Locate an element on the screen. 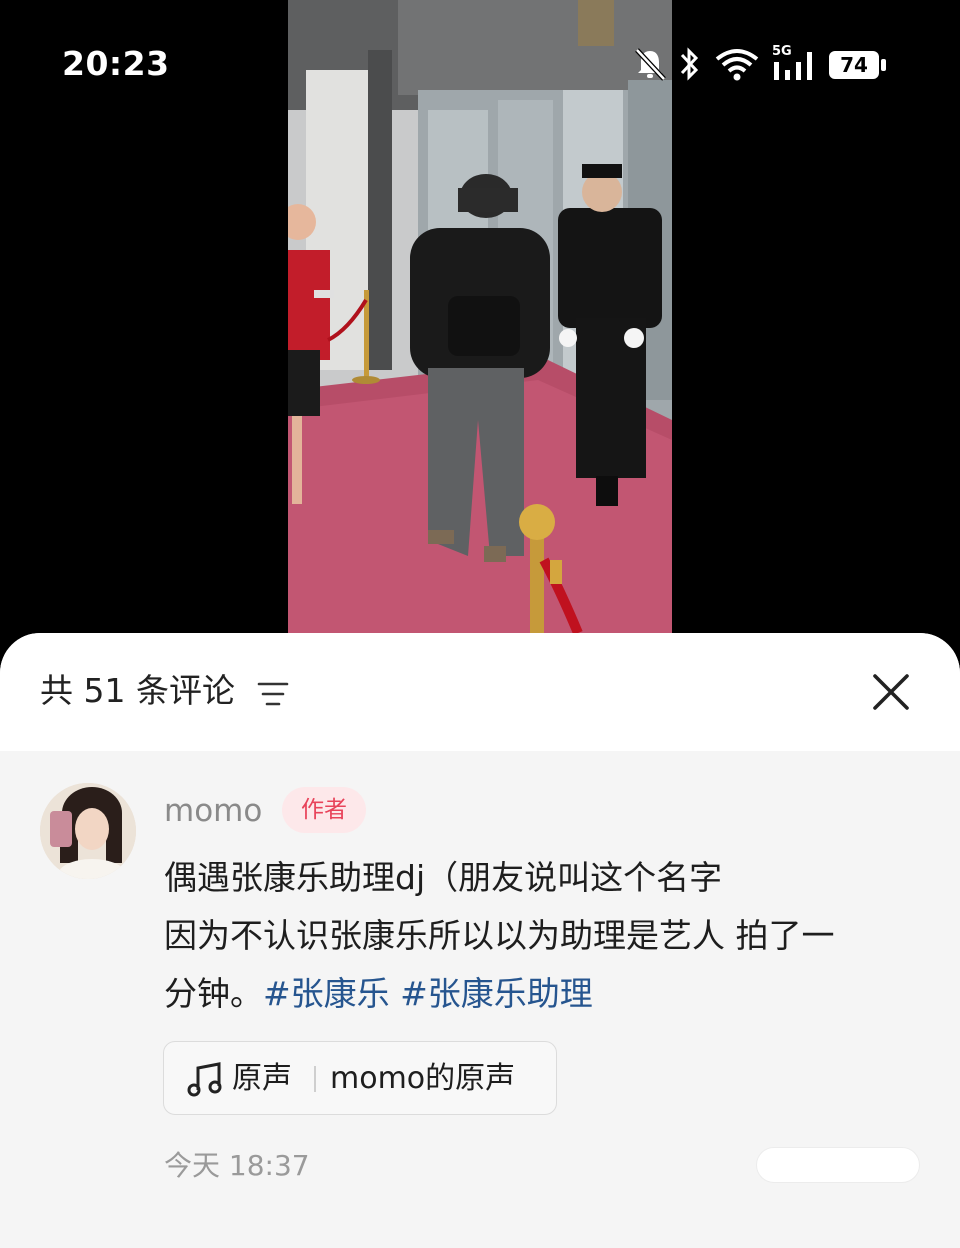 This screenshot has width=960, height=1248. music-label: 原声 is located at coordinates (262, 1078).